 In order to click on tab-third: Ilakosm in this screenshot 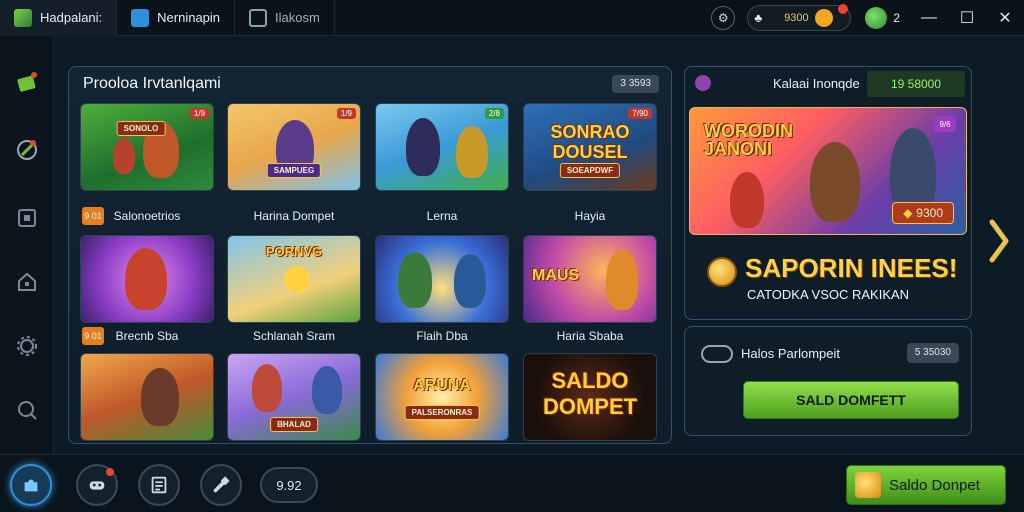, I will do `click(285, 18)`.